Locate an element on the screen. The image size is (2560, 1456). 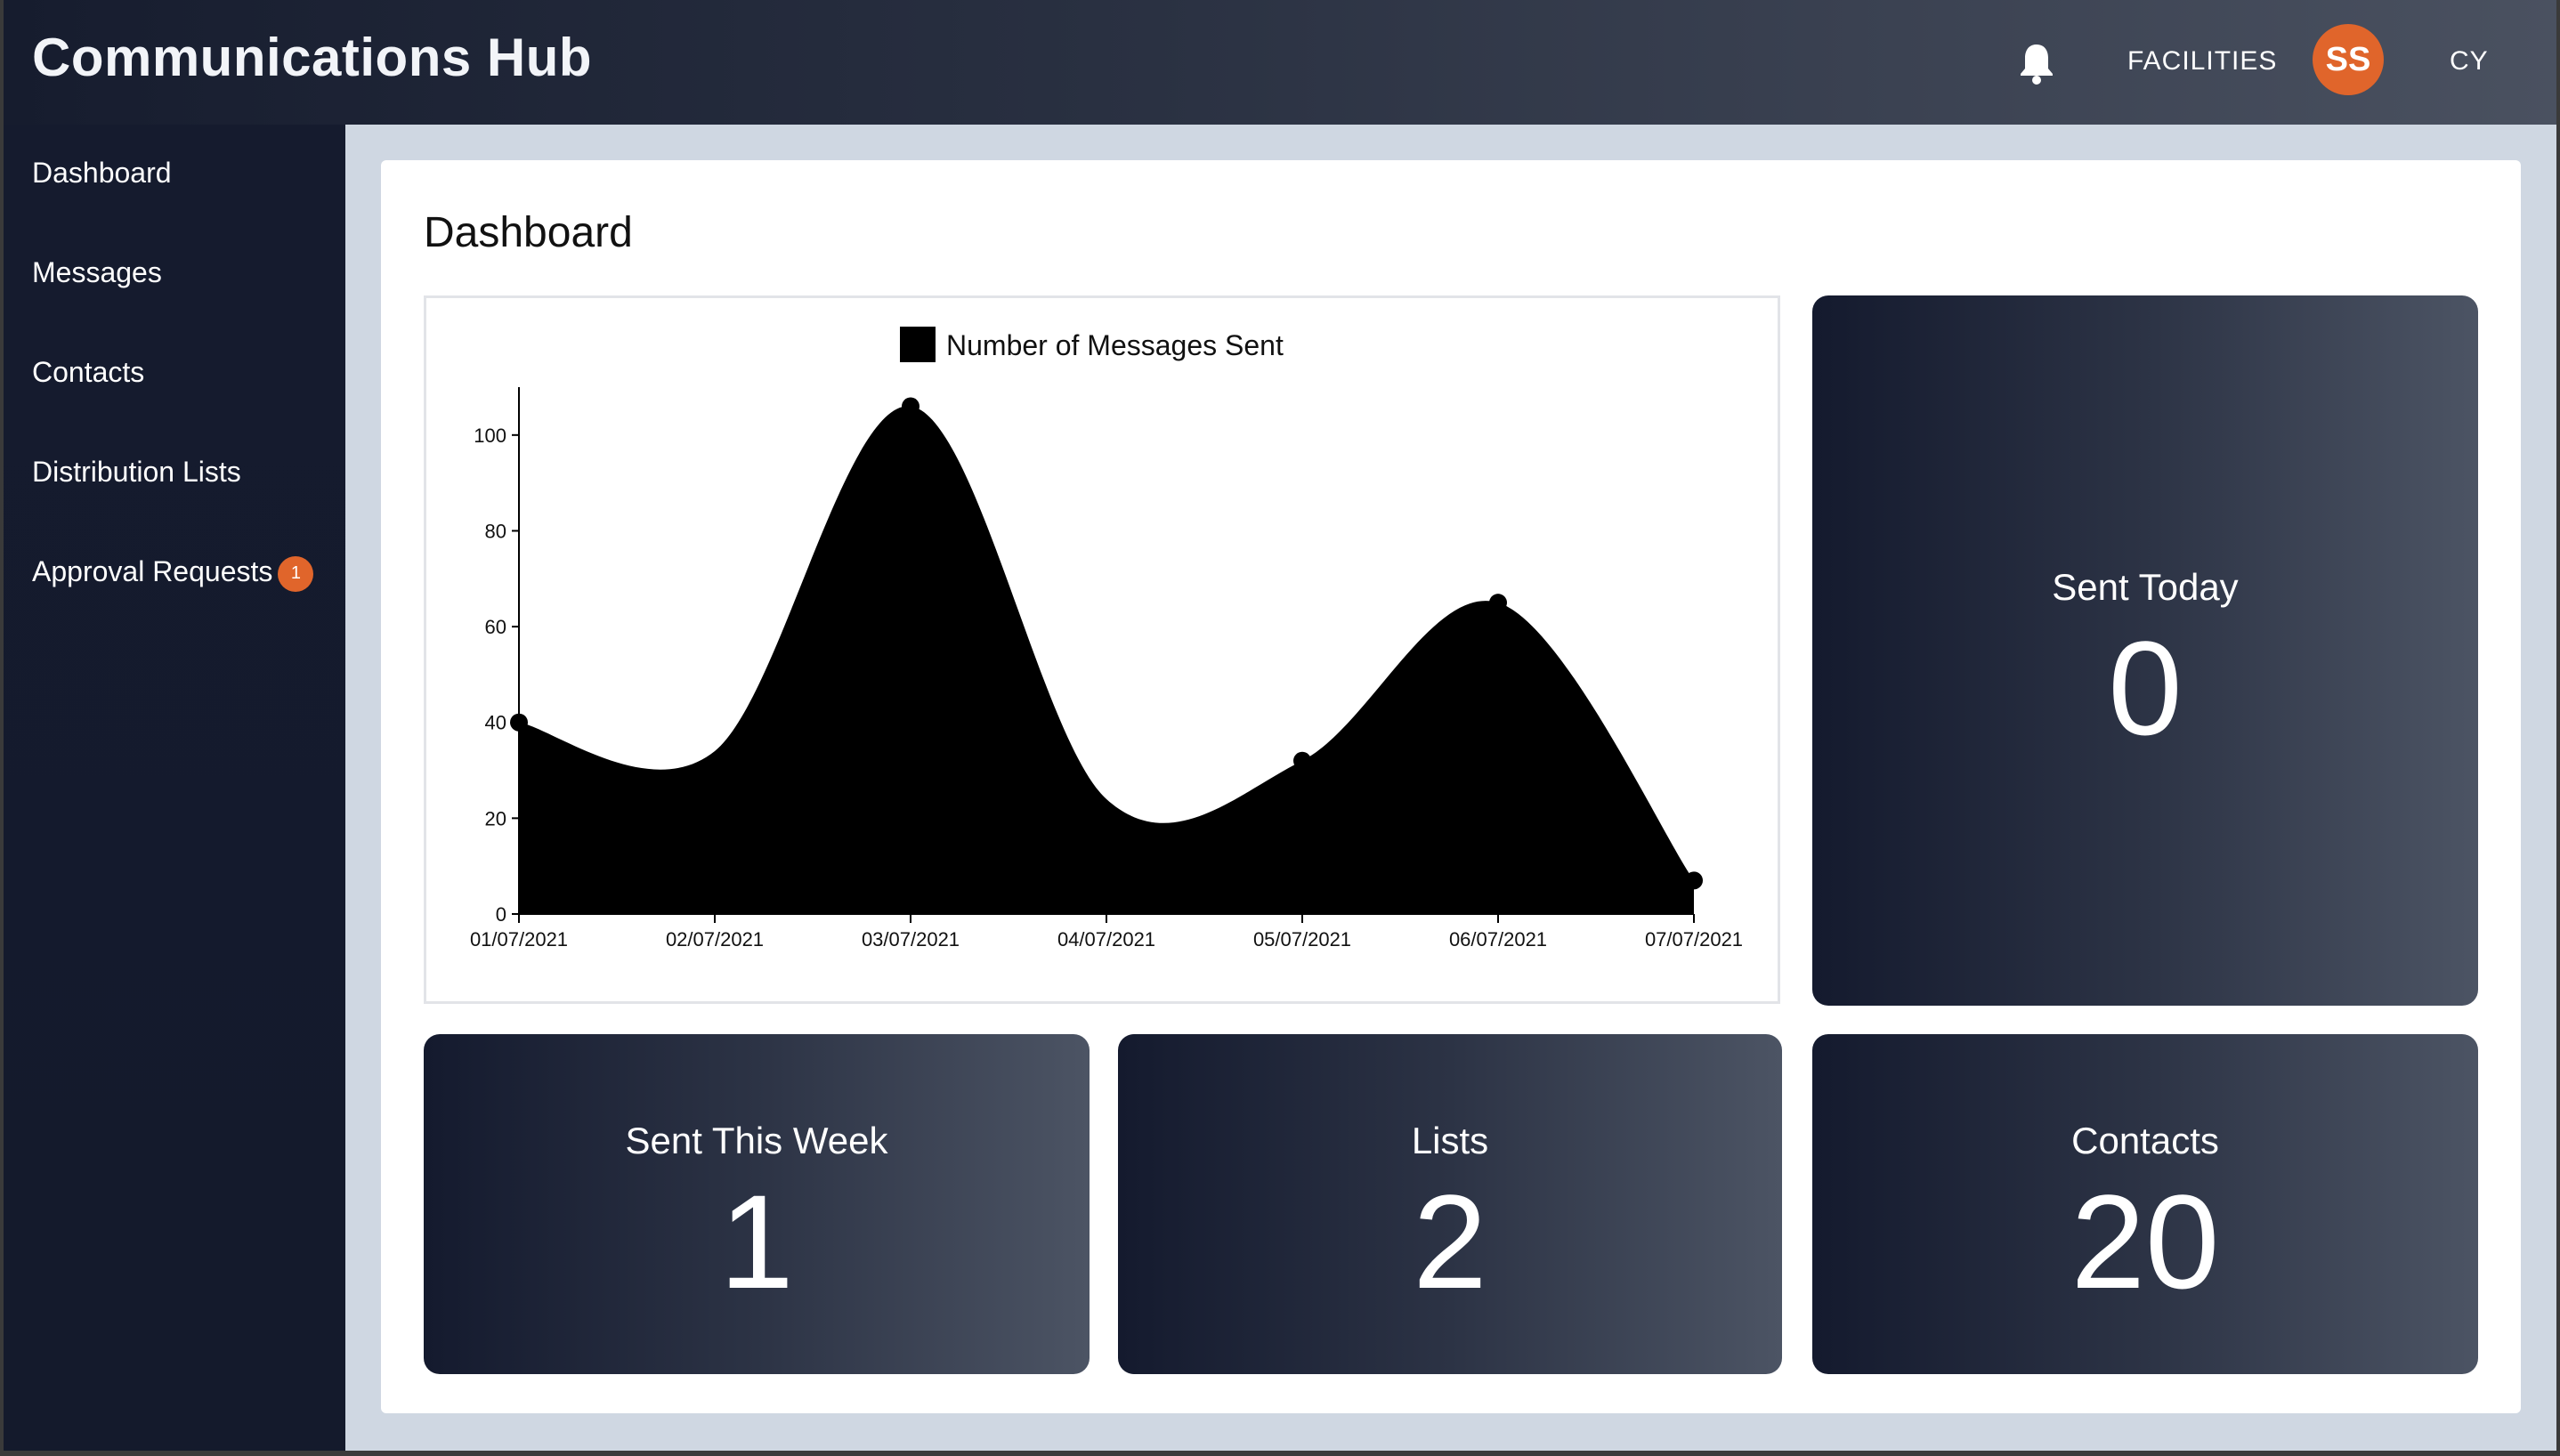
sidebar-item-label: Dashboard is located at coordinates (102, 173).